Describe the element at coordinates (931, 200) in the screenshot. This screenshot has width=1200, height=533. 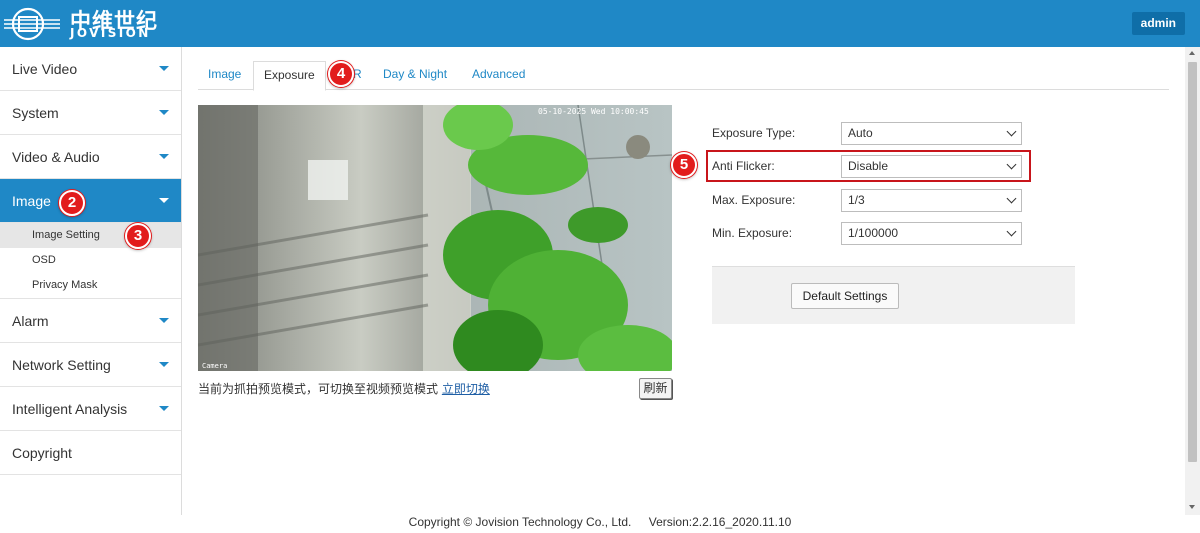
I see `max-exposure-select: 1/3` at that location.